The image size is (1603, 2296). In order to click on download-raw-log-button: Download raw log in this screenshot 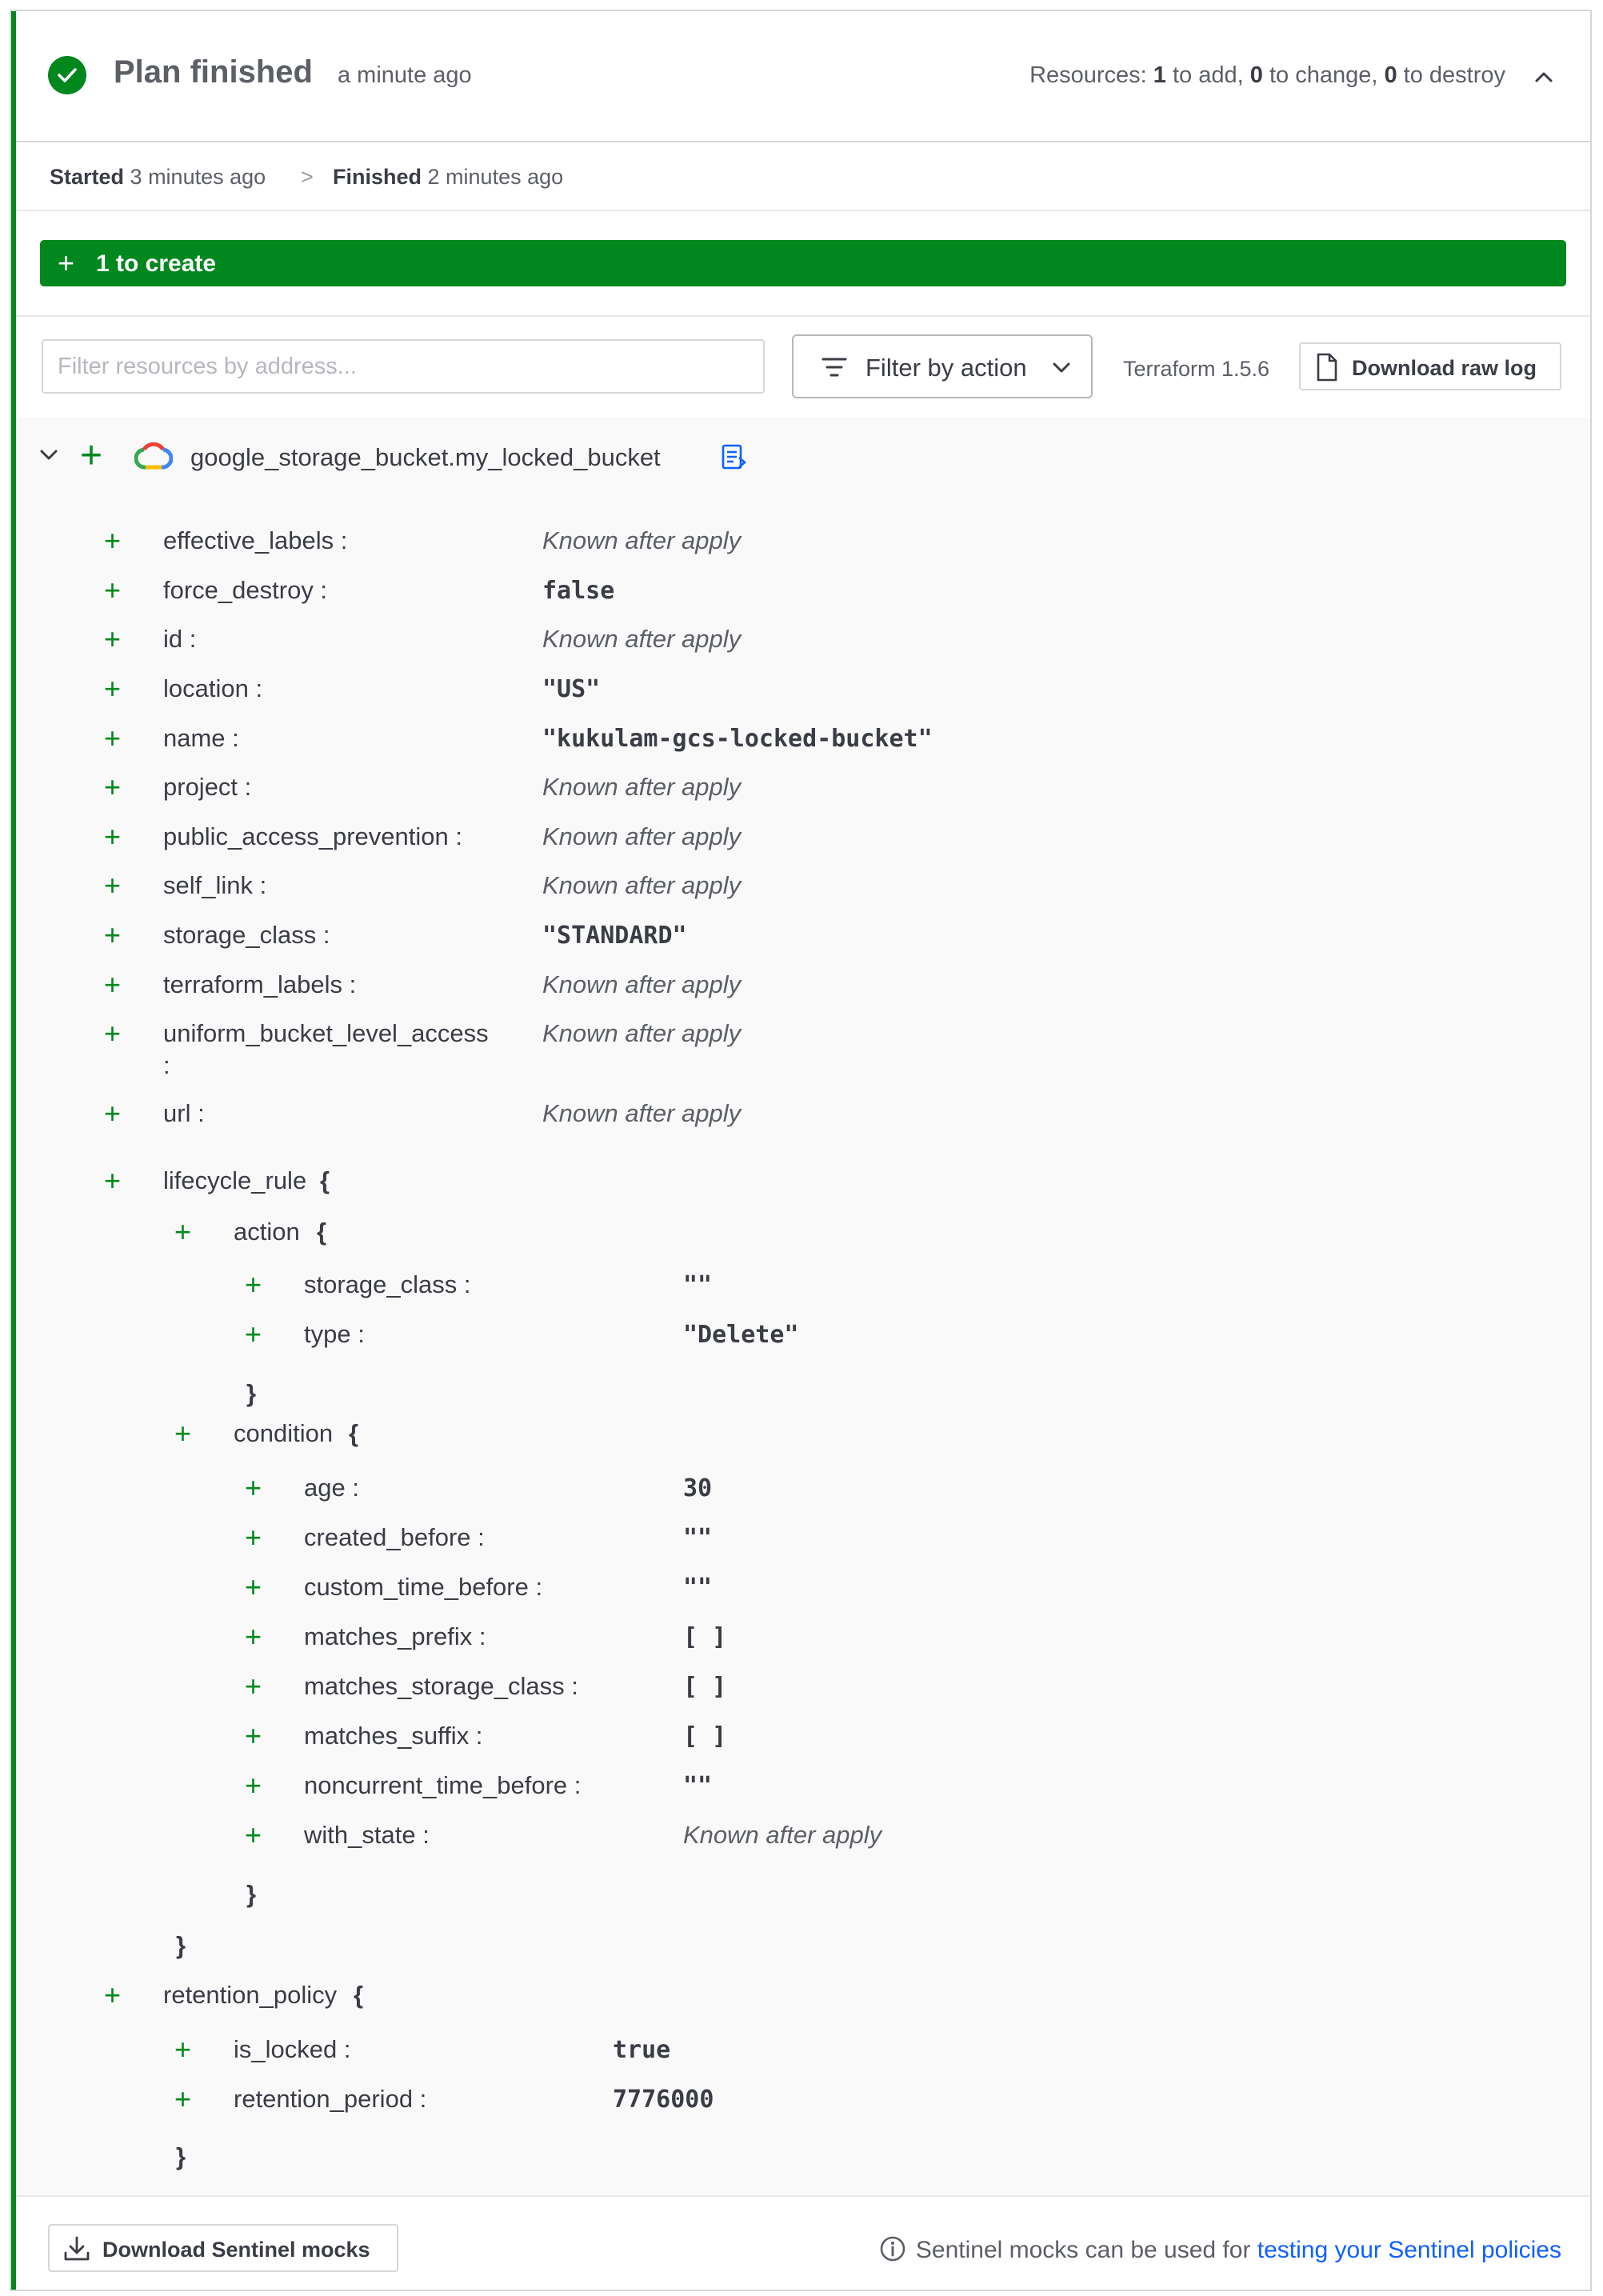, I will do `click(1430, 366)`.